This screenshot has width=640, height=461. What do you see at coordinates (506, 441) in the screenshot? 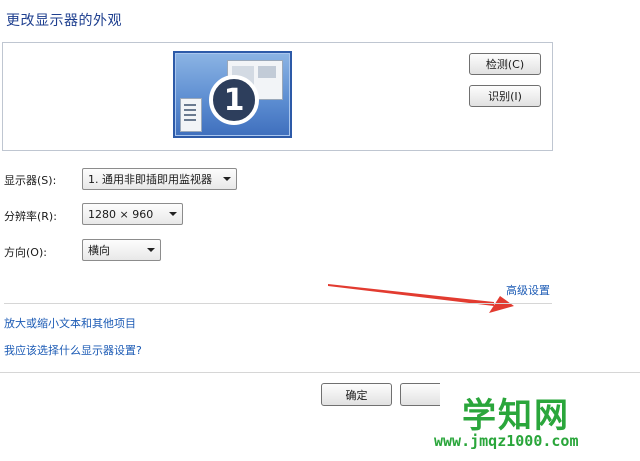
I see `watermark-url: www.jmqz1000.com` at bounding box center [506, 441].